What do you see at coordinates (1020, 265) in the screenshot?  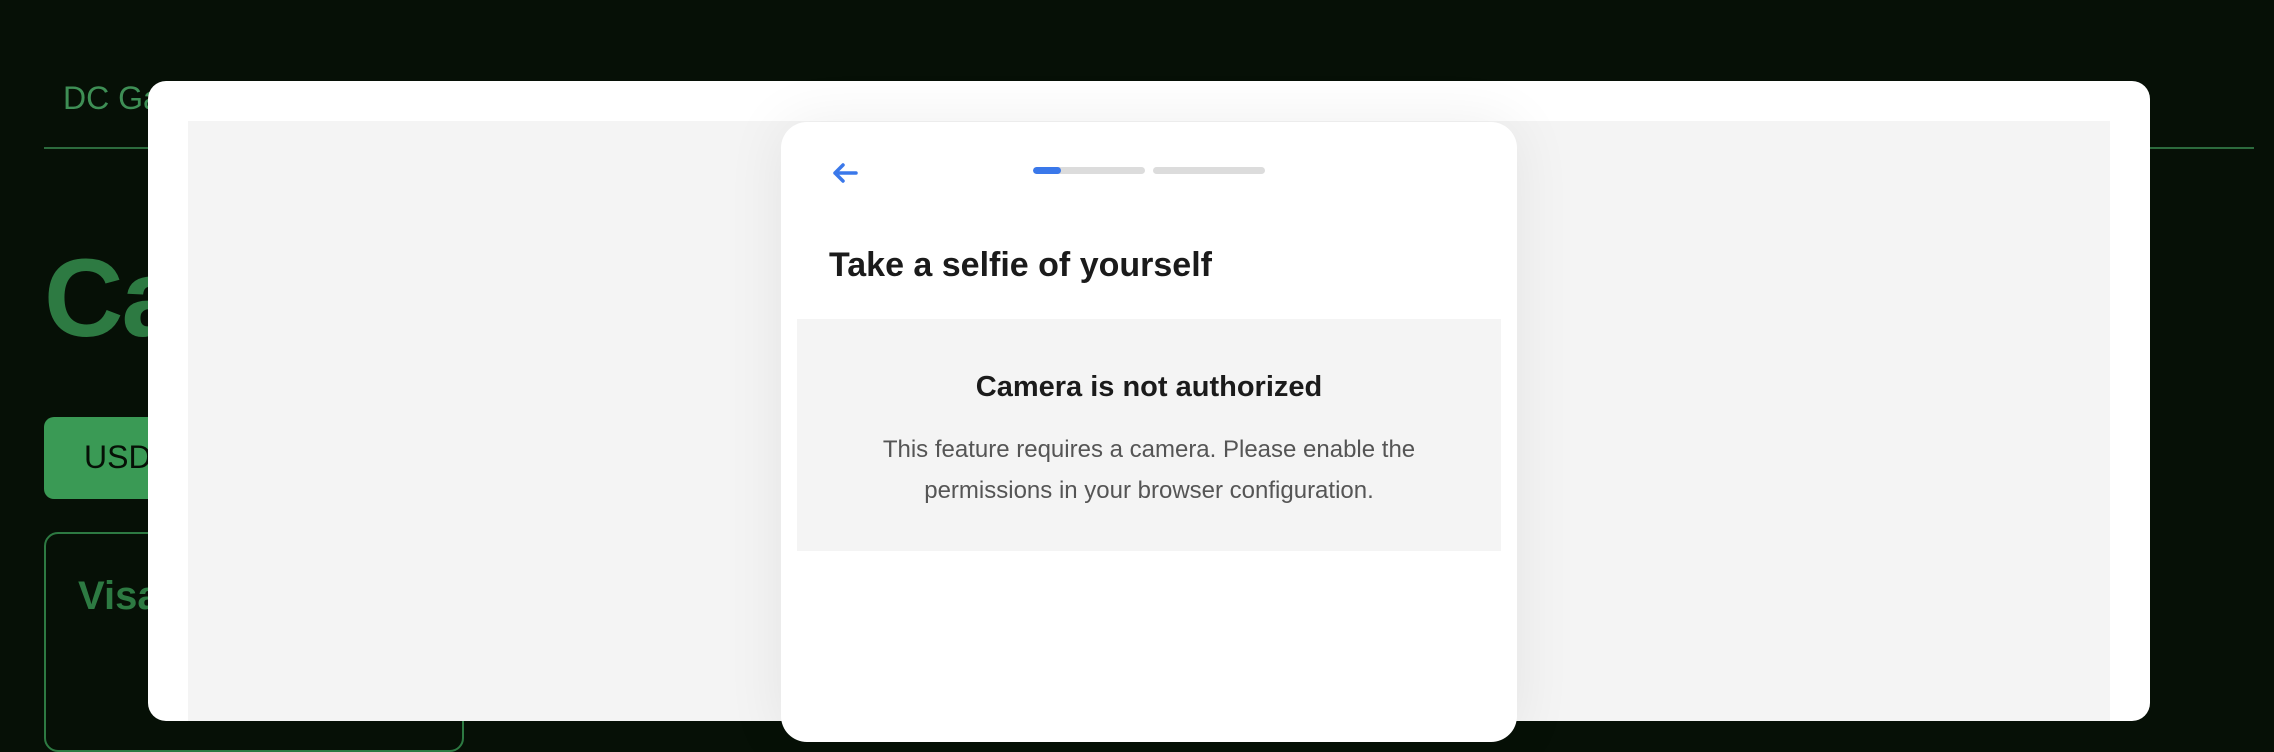 I see `page-title: Take a selfie of yourself` at bounding box center [1020, 265].